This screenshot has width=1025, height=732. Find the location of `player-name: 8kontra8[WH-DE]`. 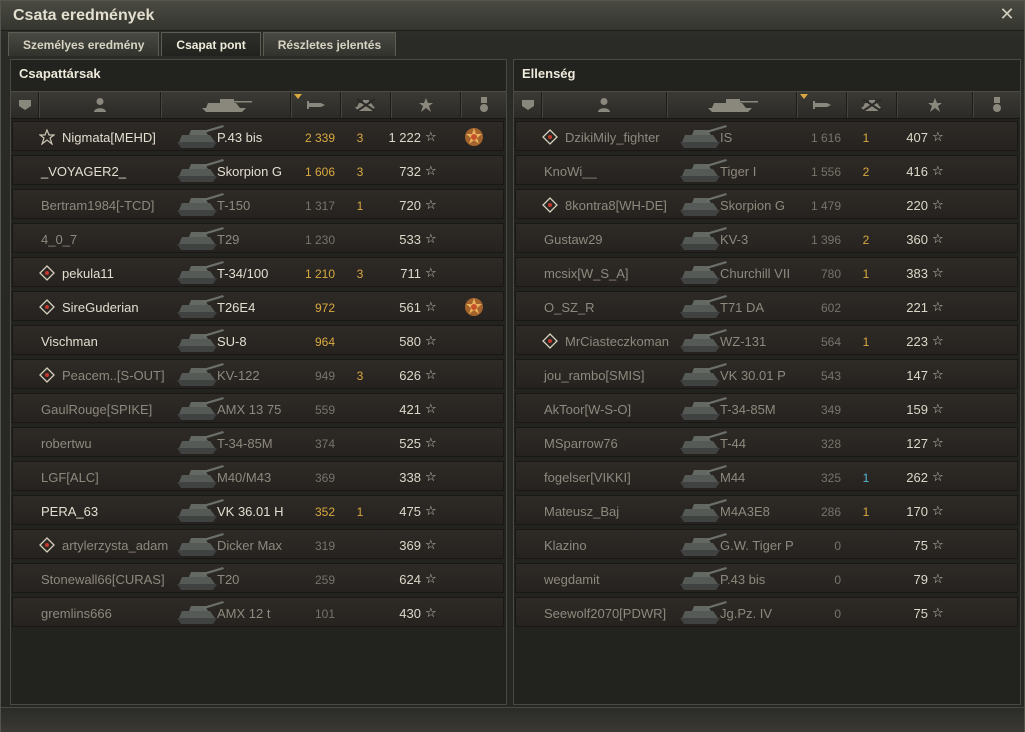

player-name: 8kontra8[WH-DE] is located at coordinates (616, 205).